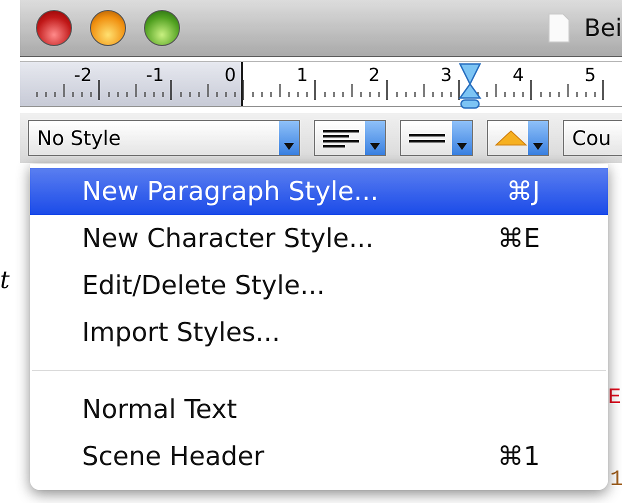  What do you see at coordinates (603, 28) in the screenshot?
I see `window-title: Bei` at bounding box center [603, 28].